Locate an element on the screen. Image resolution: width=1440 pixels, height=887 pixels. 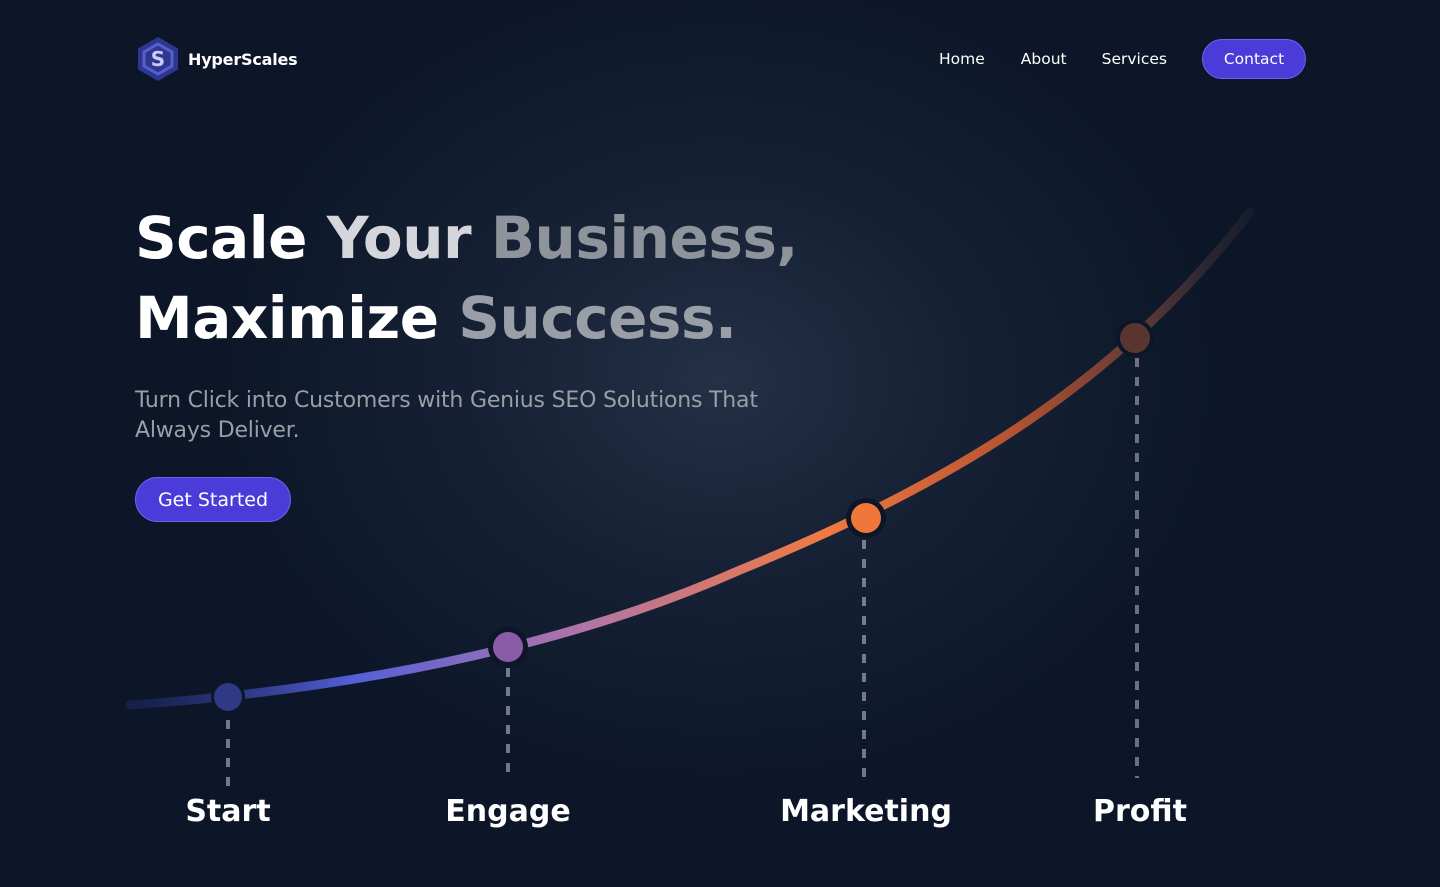
hero-headline: Scale Your Business, Maximize Success. is located at coordinates (466, 278).